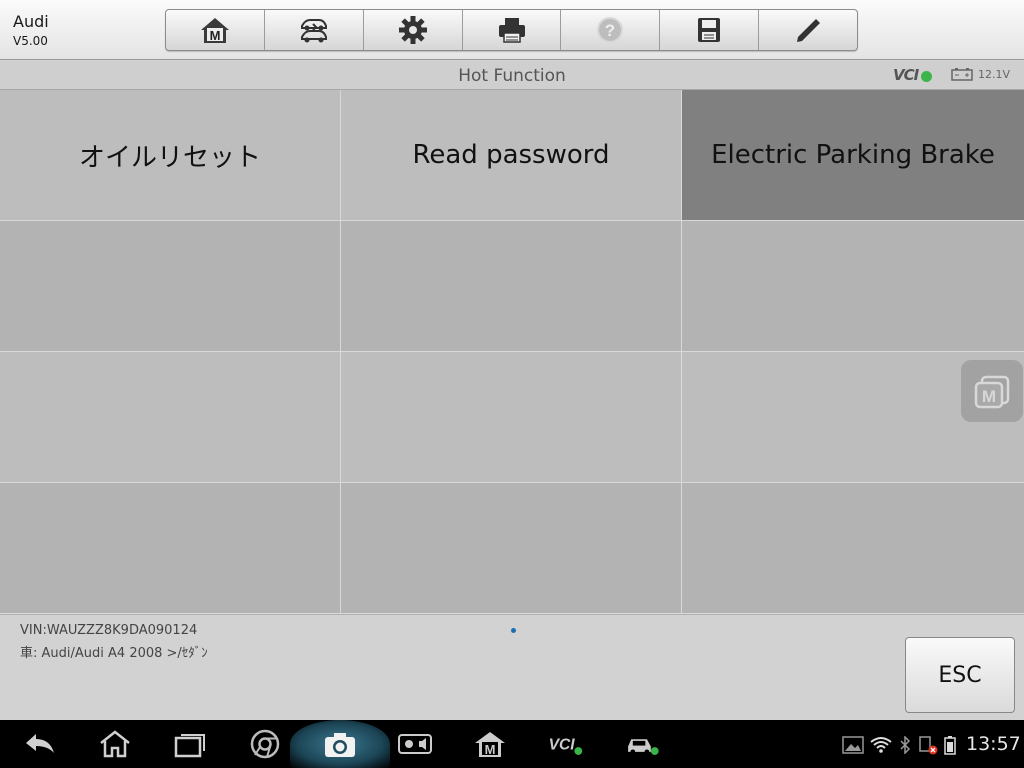  I want to click on function-label: Read password, so click(511, 155).